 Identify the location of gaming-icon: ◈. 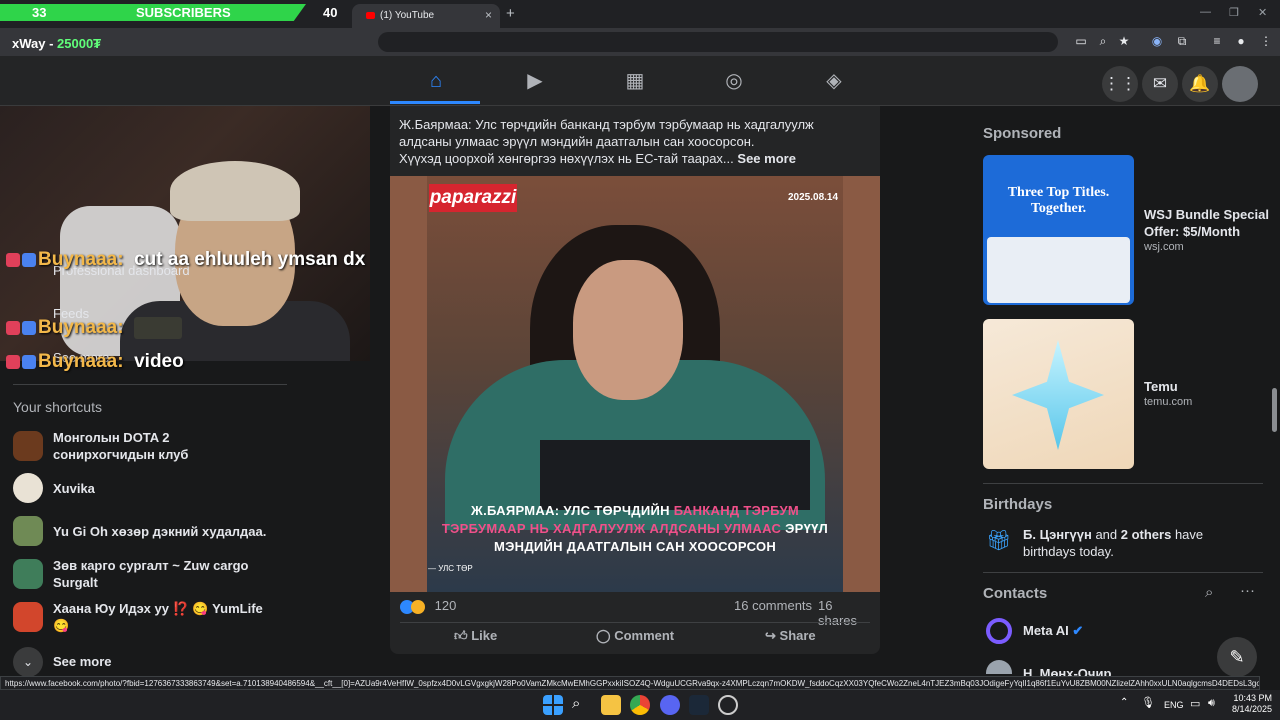
(834, 81).